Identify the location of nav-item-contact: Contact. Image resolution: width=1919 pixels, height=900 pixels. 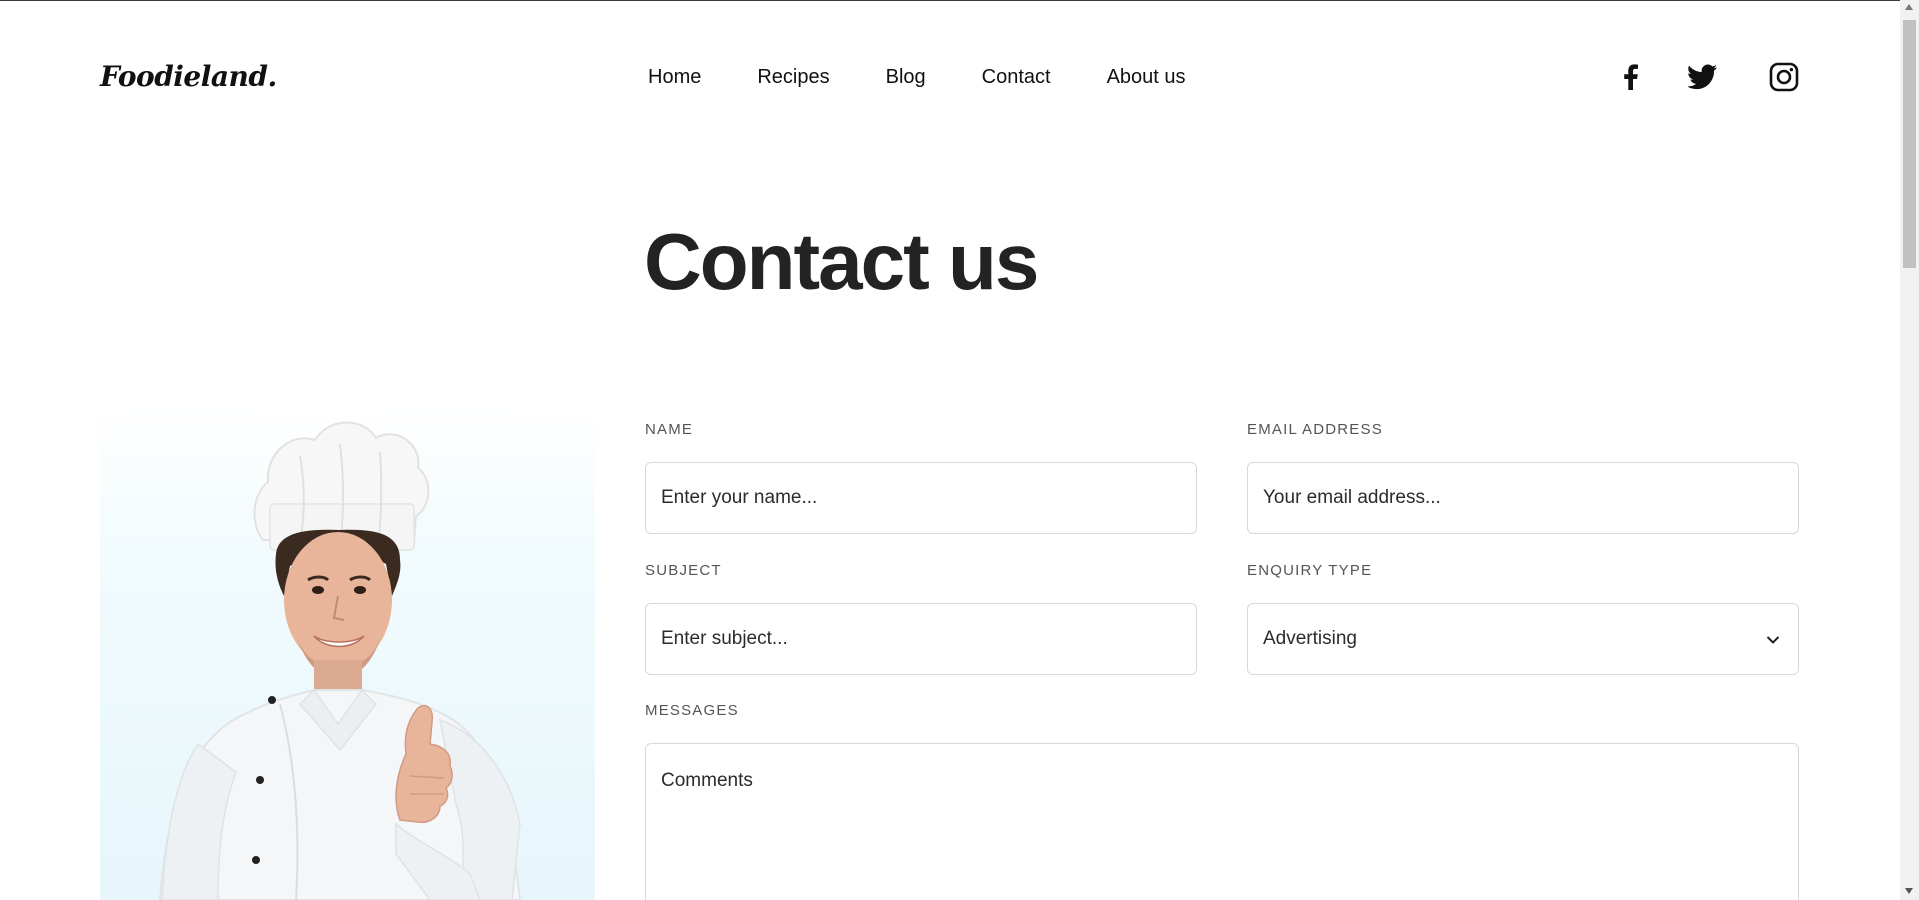
(1016, 77).